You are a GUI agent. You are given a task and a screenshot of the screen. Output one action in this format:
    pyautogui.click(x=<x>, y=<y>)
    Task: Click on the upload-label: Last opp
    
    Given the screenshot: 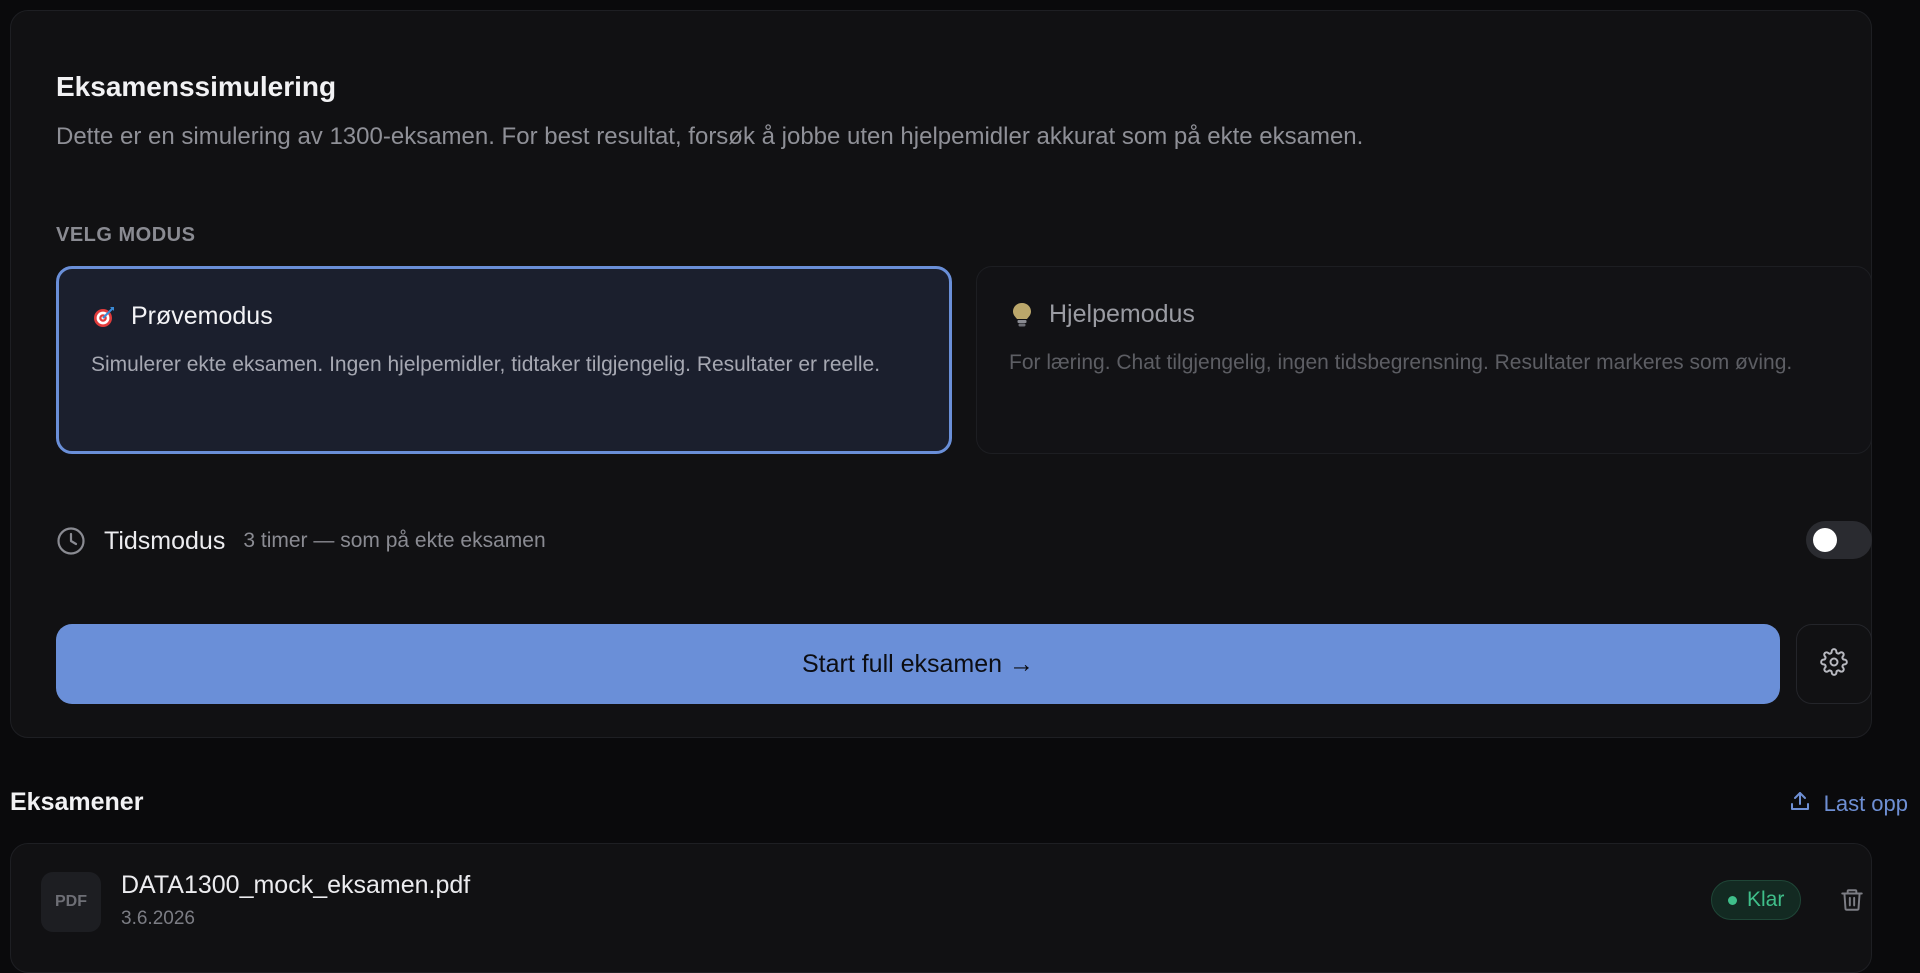 What is the action you would take?
    pyautogui.click(x=1865, y=803)
    